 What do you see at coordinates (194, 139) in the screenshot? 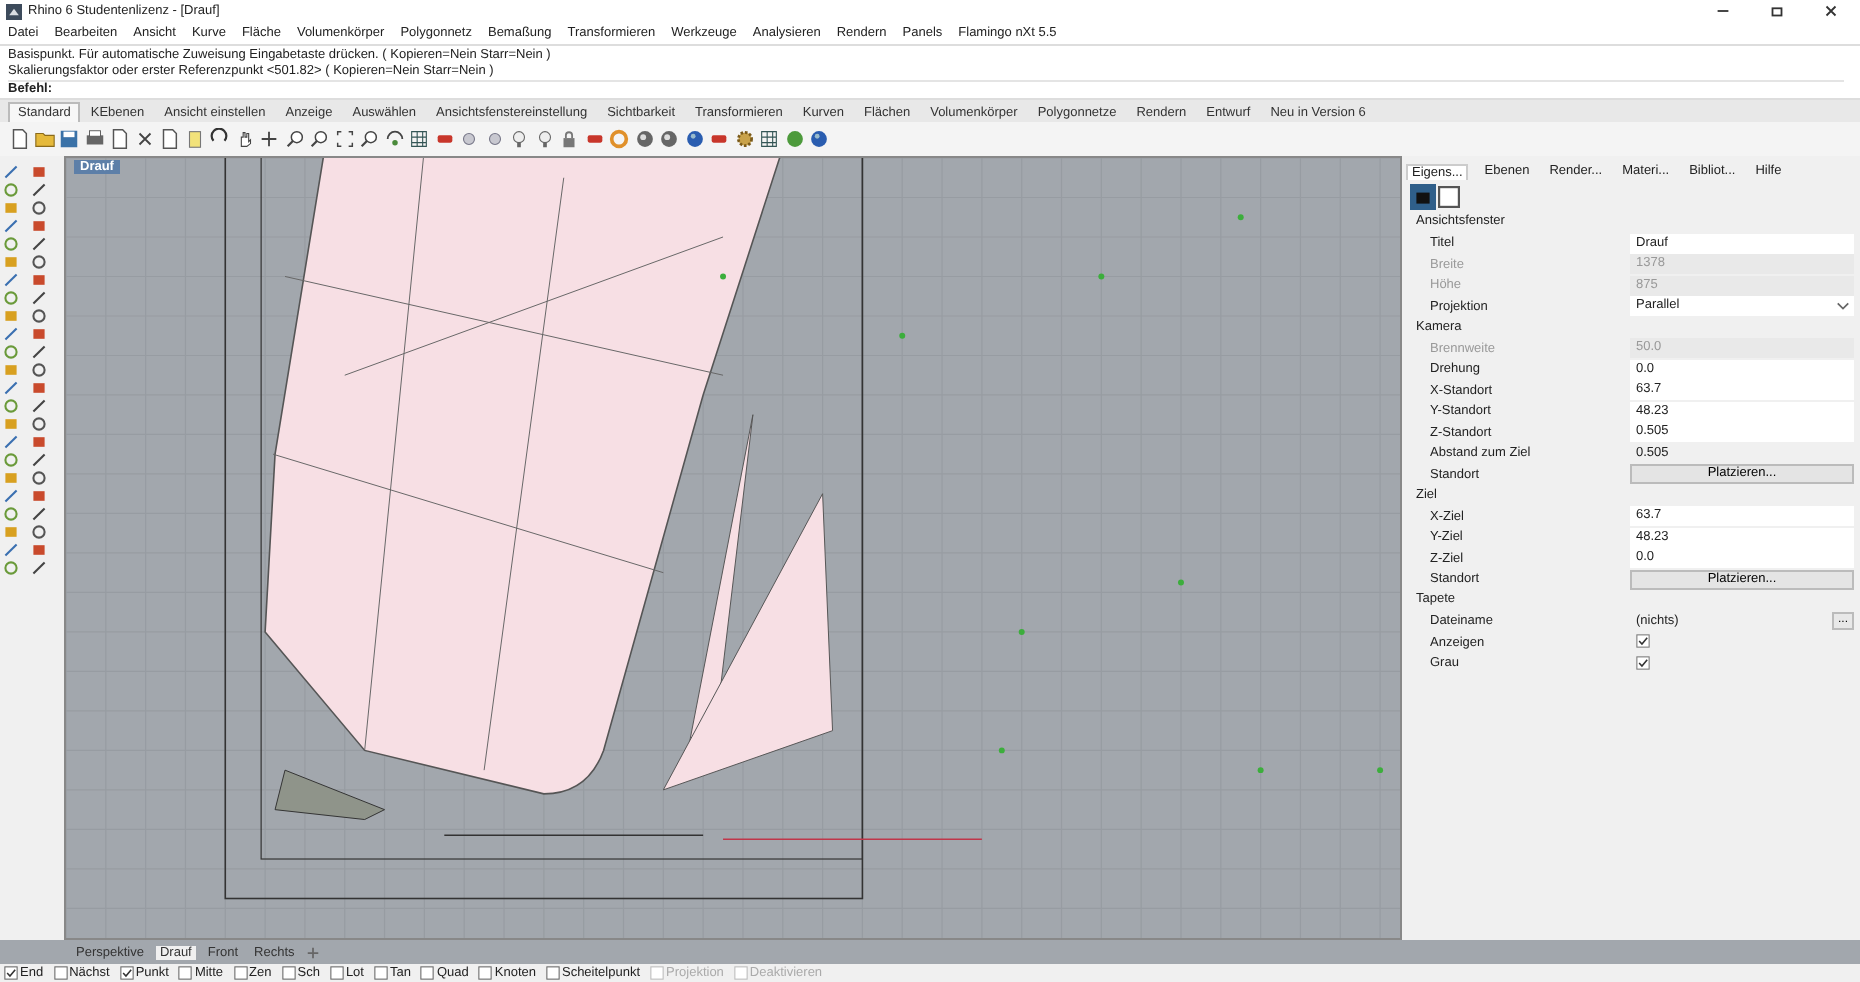
I see `paste-icon` at bounding box center [194, 139].